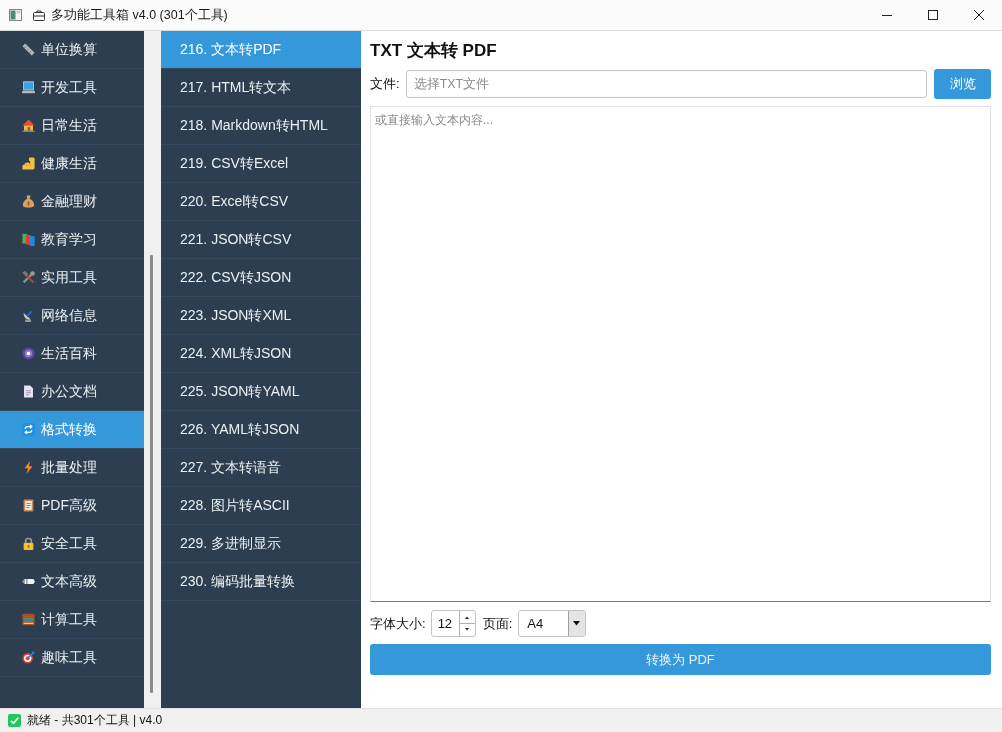 The image size is (1002, 732). I want to click on house-icon, so click(28, 125).